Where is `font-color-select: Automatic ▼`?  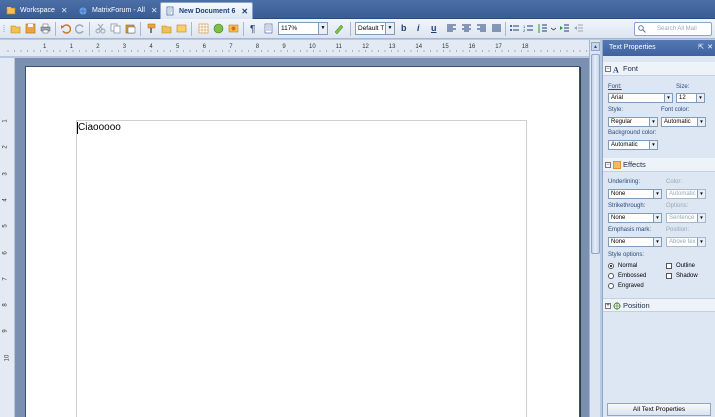
font-color-select: Automatic ▼ is located at coordinates (683, 122).